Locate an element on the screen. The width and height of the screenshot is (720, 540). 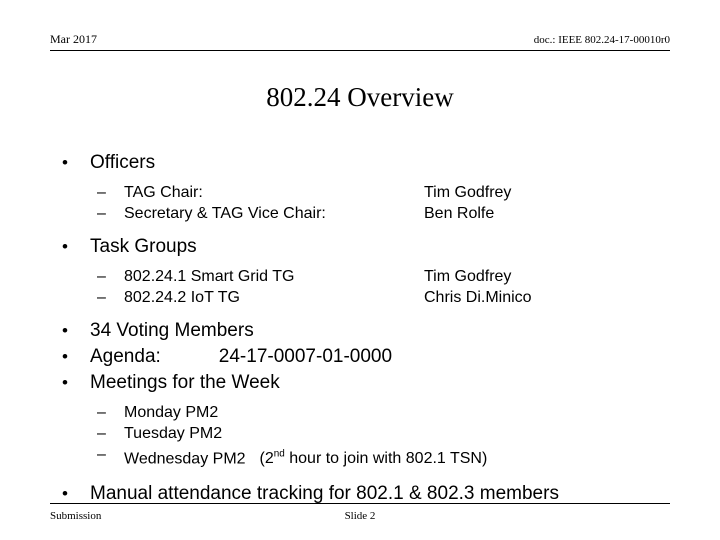
task-group-lead-label: Tim Godfrey is located at coordinates (468, 276).